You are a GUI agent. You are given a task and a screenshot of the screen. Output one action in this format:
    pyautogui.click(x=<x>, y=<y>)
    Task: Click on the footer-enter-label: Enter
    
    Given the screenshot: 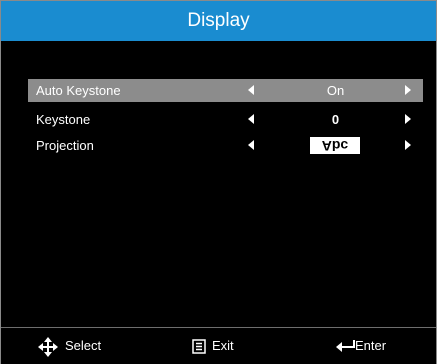 What is the action you would take?
    pyautogui.click(x=371, y=345)
    